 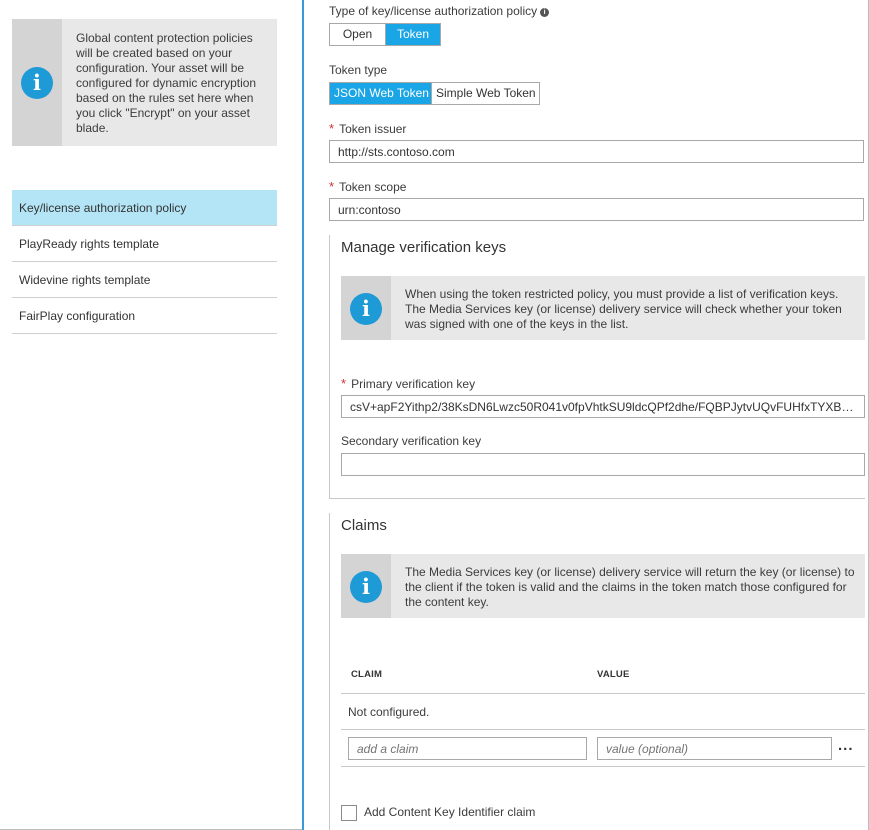 What do you see at coordinates (545, 12) in the screenshot?
I see `info-tooltip-icon: i` at bounding box center [545, 12].